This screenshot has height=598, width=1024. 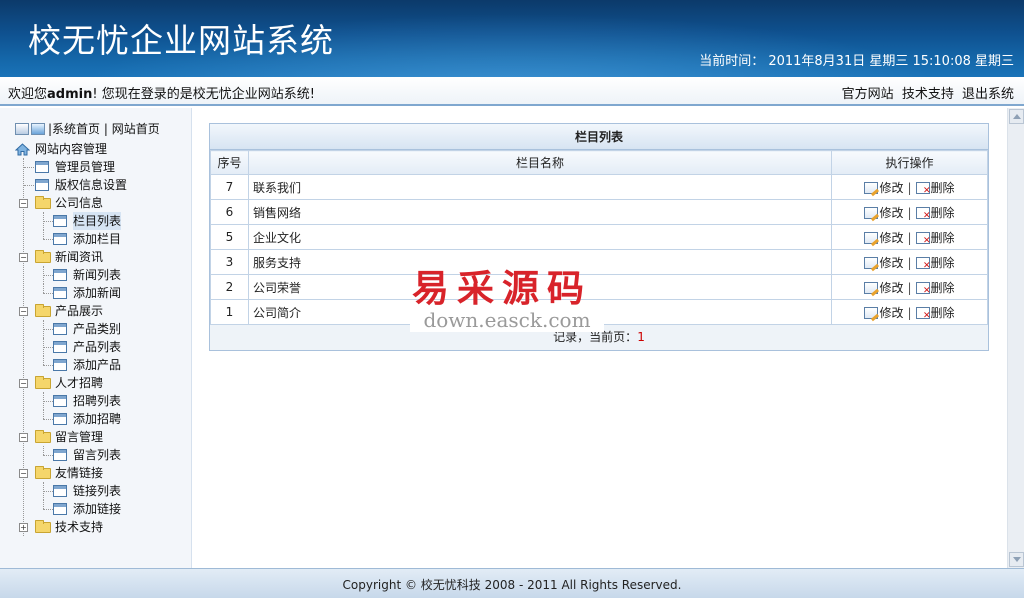 I want to click on tree-item-job-list: 招聘列表, so click(x=102, y=401).